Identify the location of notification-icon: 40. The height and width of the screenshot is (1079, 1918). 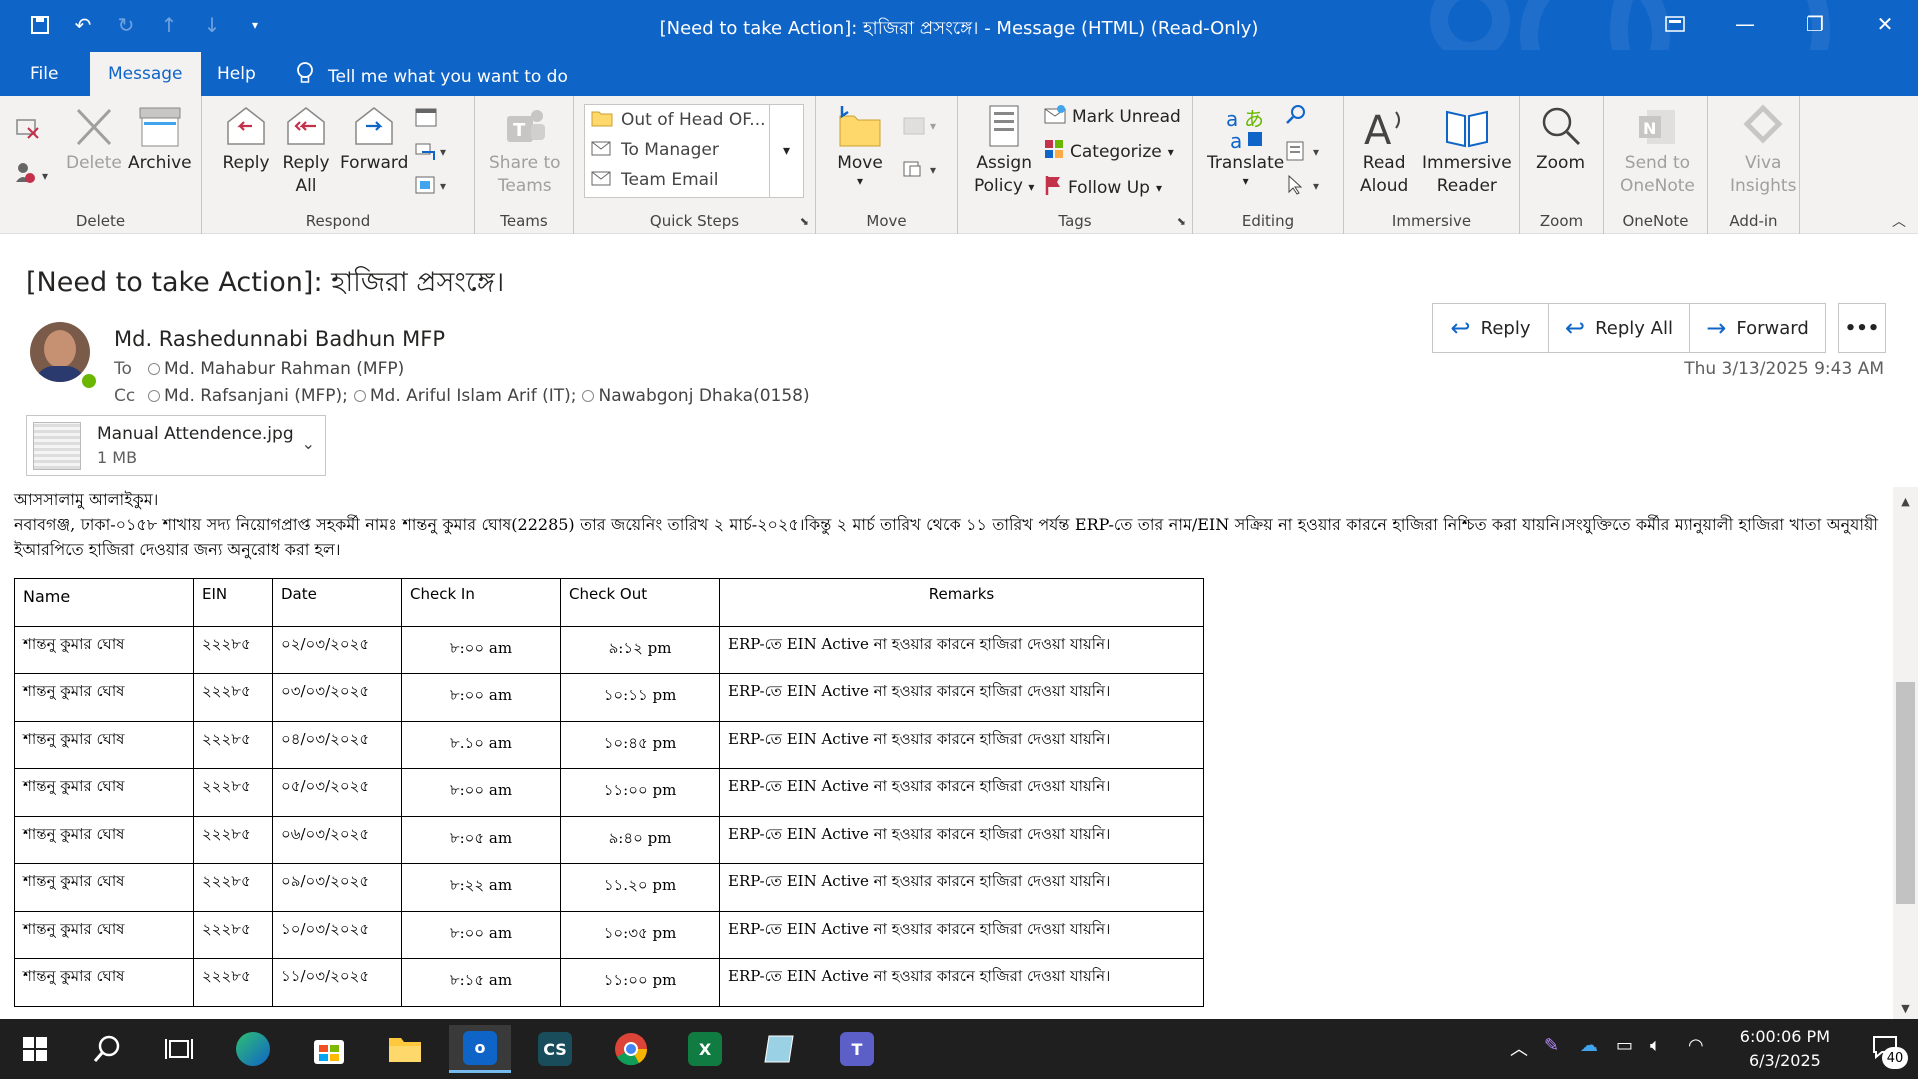
(1890, 1052).